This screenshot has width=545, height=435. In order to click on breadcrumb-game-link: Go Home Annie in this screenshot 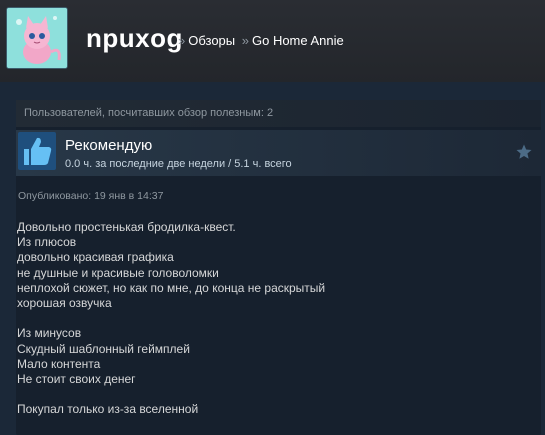, I will do `click(298, 40)`.